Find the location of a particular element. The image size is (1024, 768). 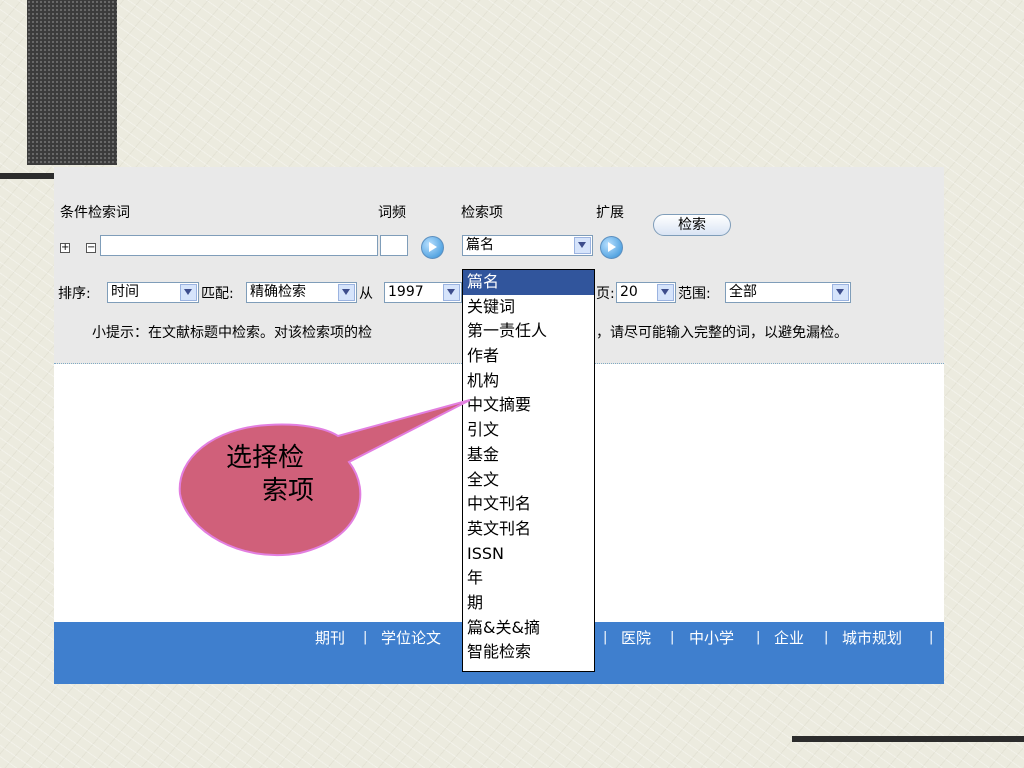

callout-line-1: 选择检 is located at coordinates (265, 458).